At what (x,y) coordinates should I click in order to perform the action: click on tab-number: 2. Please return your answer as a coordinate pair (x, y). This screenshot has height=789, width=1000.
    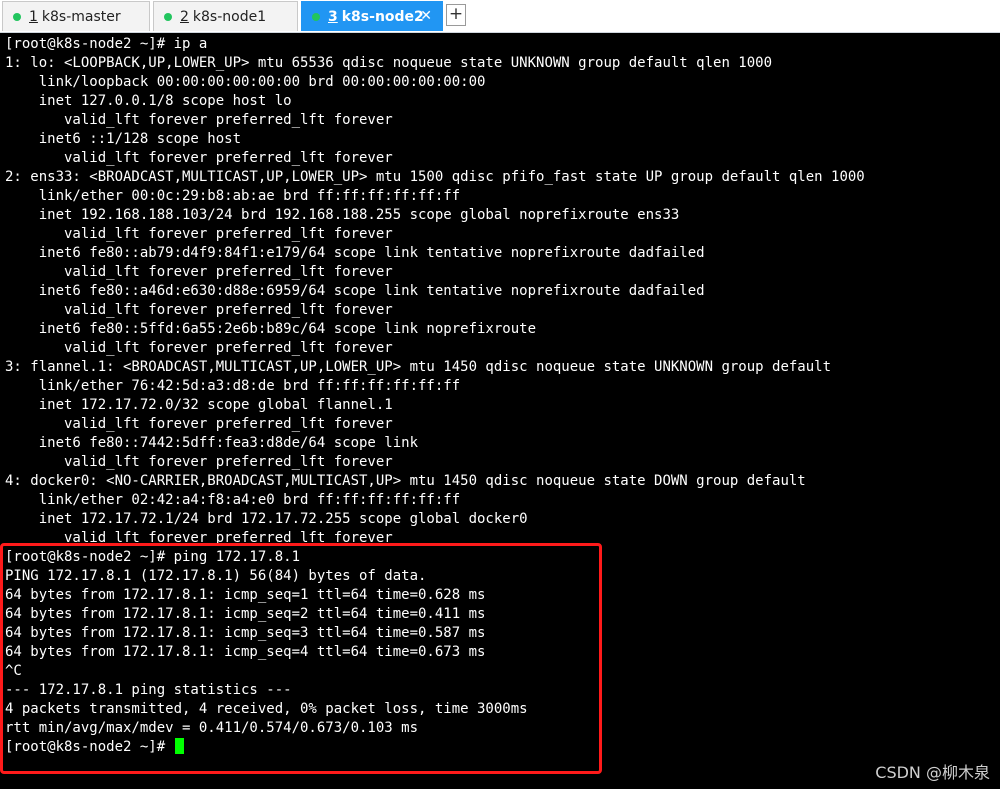
    Looking at the image, I should click on (184, 16).